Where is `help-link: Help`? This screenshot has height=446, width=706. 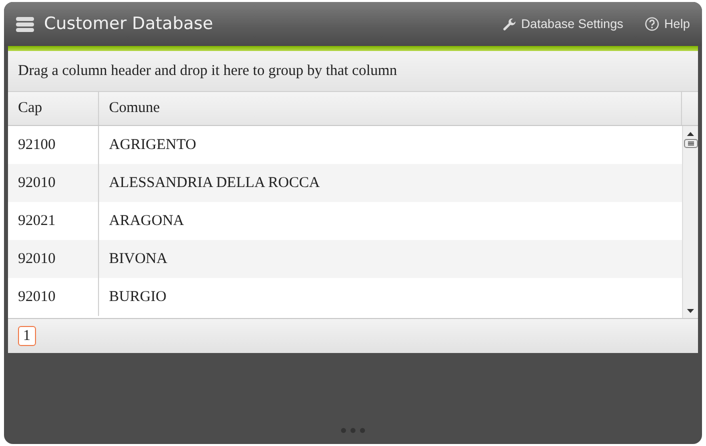
help-link: Help is located at coordinates (667, 24).